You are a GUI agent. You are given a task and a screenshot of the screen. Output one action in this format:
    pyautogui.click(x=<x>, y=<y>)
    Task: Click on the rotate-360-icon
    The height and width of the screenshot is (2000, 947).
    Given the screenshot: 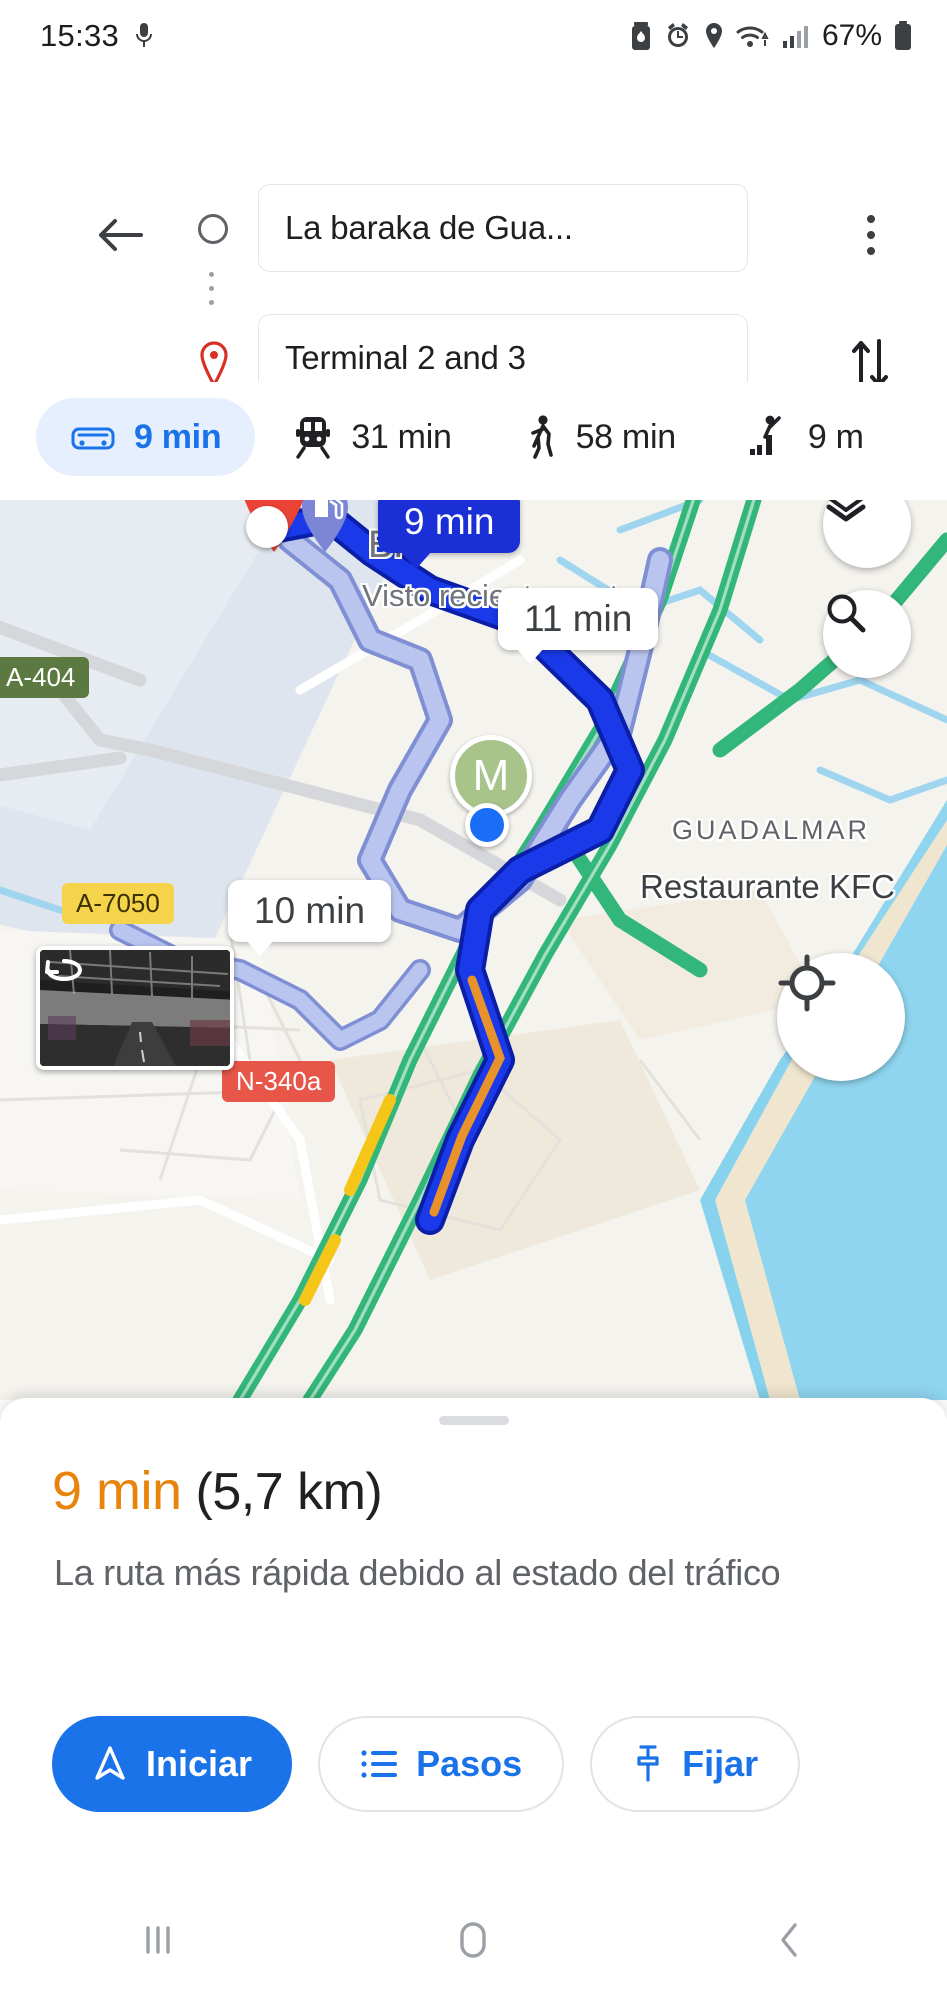 What is the action you would take?
    pyautogui.click(x=63, y=970)
    